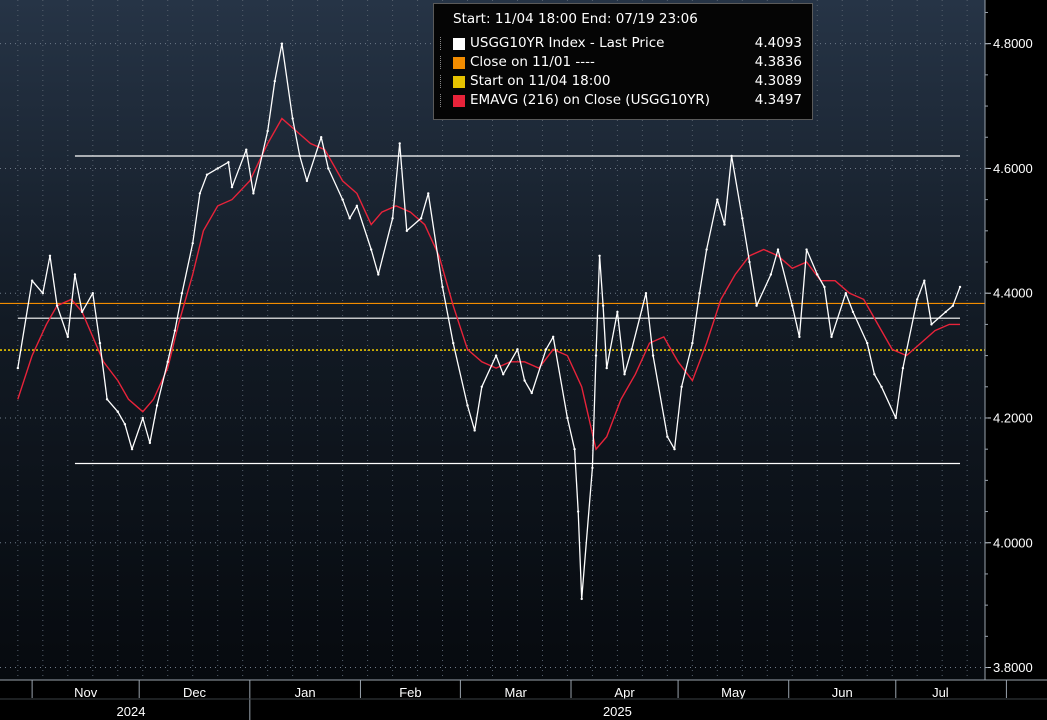 Image resolution: width=1047 pixels, height=720 pixels. What do you see at coordinates (842, 692) in the screenshot?
I see `x-month-label: Jun` at bounding box center [842, 692].